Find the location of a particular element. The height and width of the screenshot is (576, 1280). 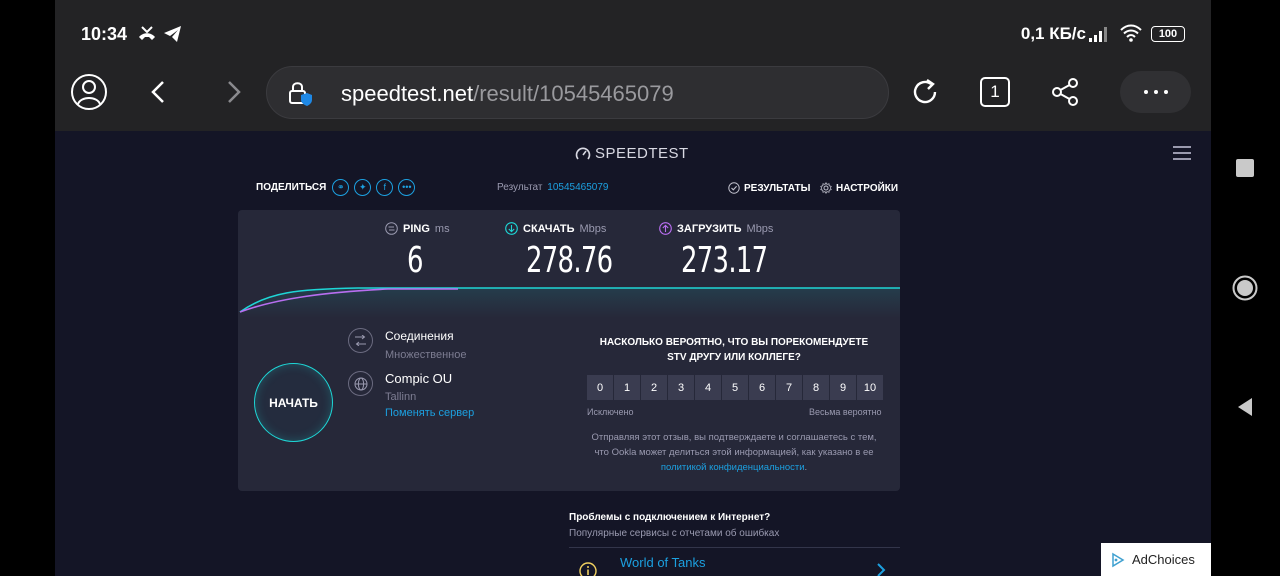

nps-option: 6 is located at coordinates (762, 387).